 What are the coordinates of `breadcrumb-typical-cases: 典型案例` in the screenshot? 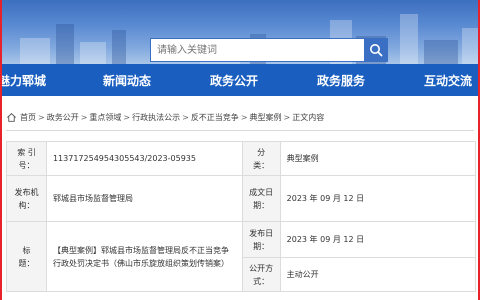 It's located at (266, 117).